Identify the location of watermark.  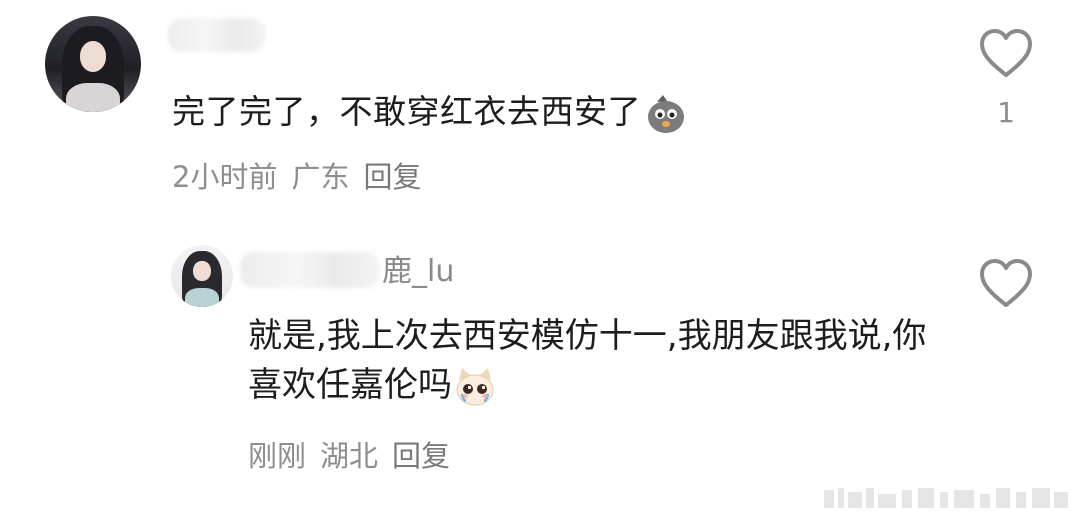
(946, 498).